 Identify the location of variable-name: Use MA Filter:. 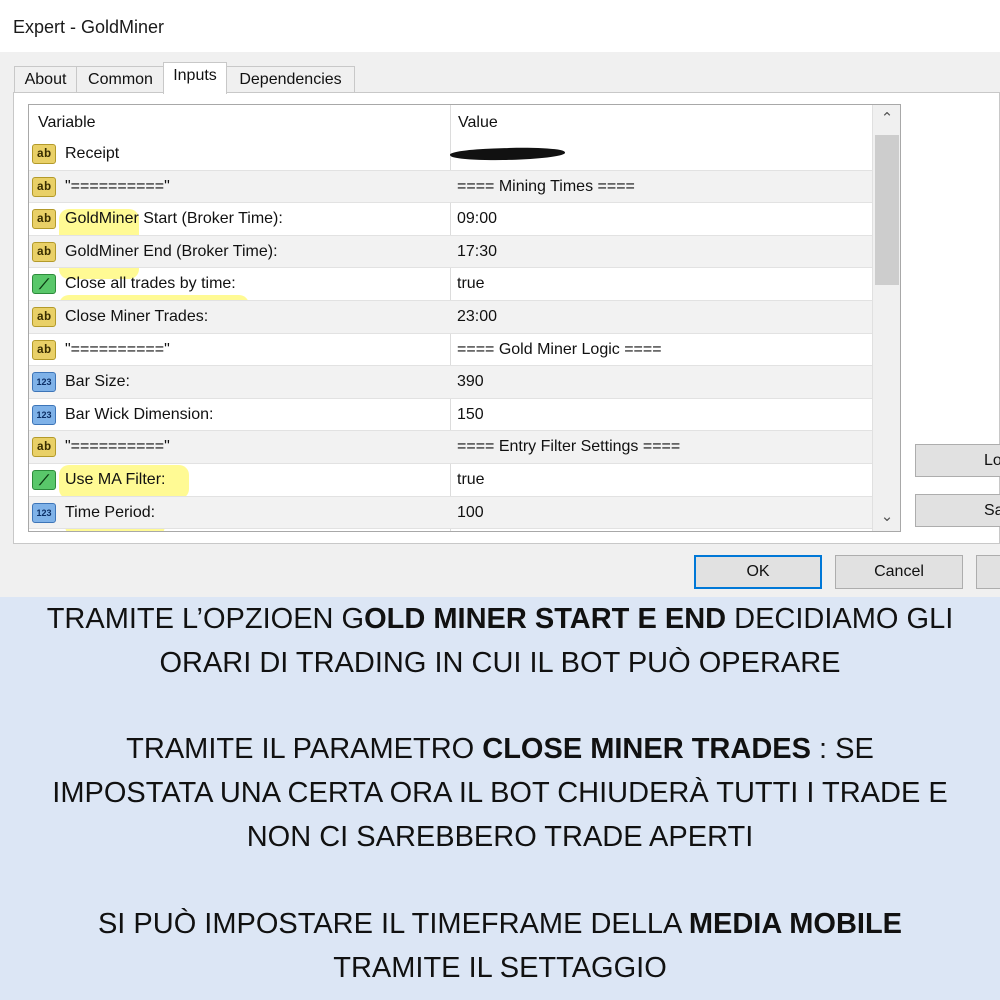
(115, 479).